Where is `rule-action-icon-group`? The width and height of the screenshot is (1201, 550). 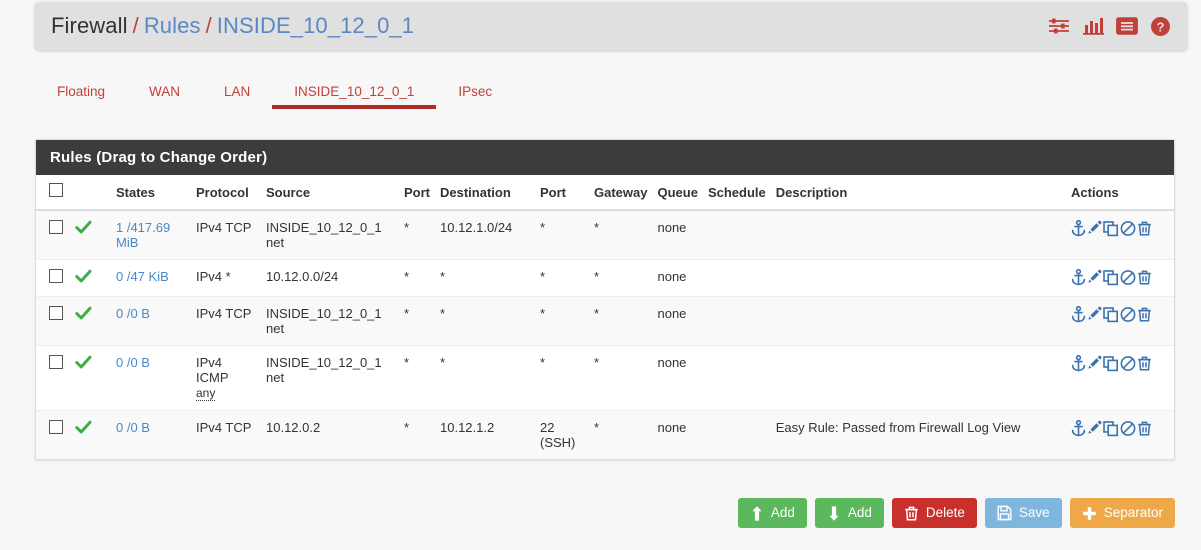 rule-action-icon-group is located at coordinates (1112, 228).